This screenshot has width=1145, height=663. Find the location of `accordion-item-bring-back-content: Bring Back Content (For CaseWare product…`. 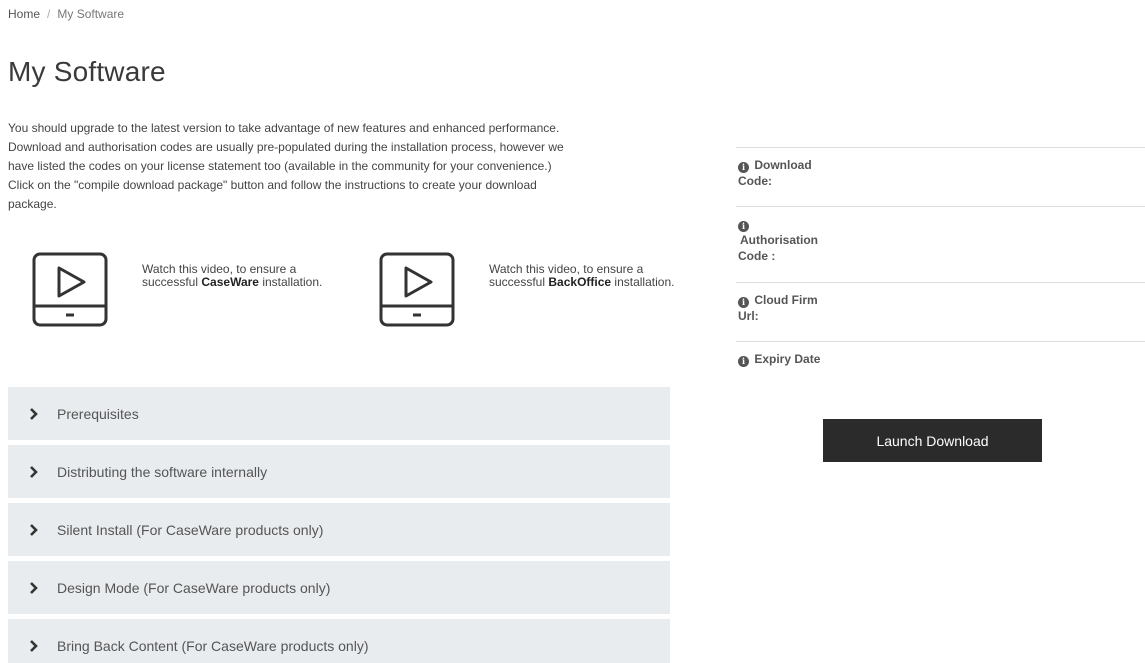

accordion-item-bring-back-content: Bring Back Content (For CaseWare product… is located at coordinates (339, 641).